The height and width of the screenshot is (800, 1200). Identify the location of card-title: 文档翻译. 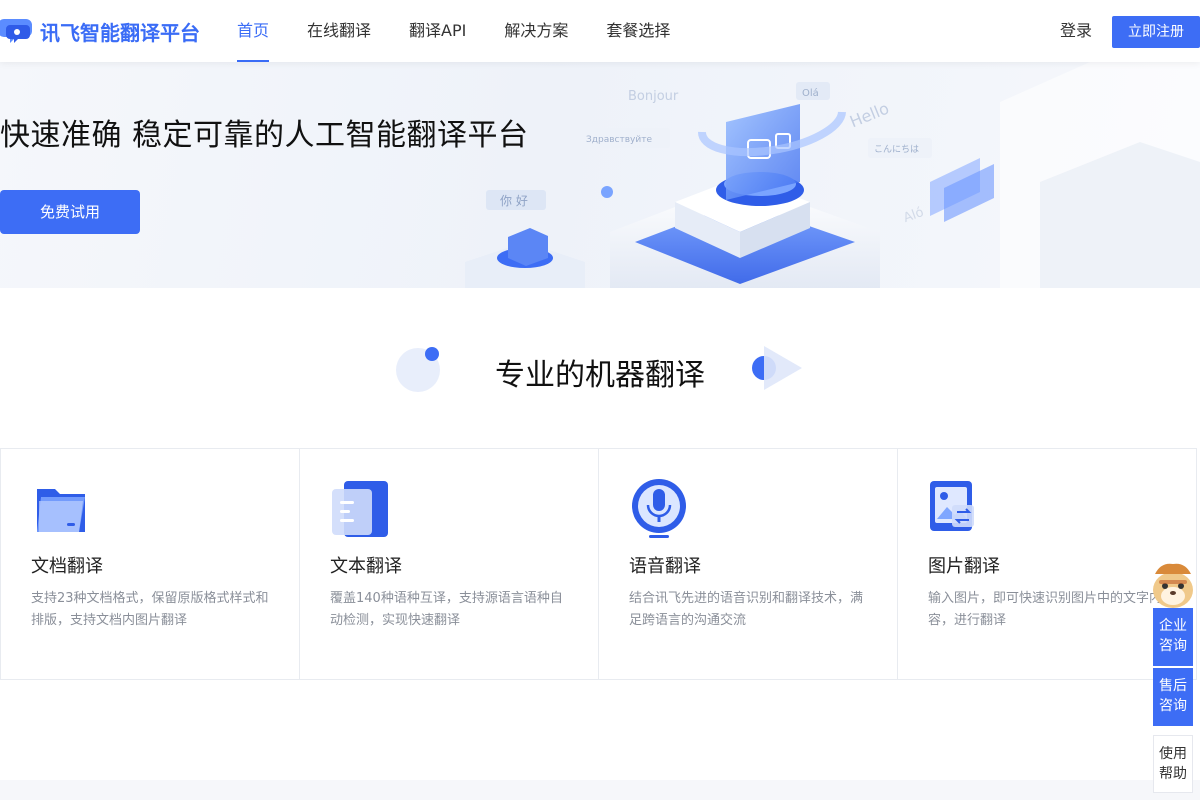
(67, 566).